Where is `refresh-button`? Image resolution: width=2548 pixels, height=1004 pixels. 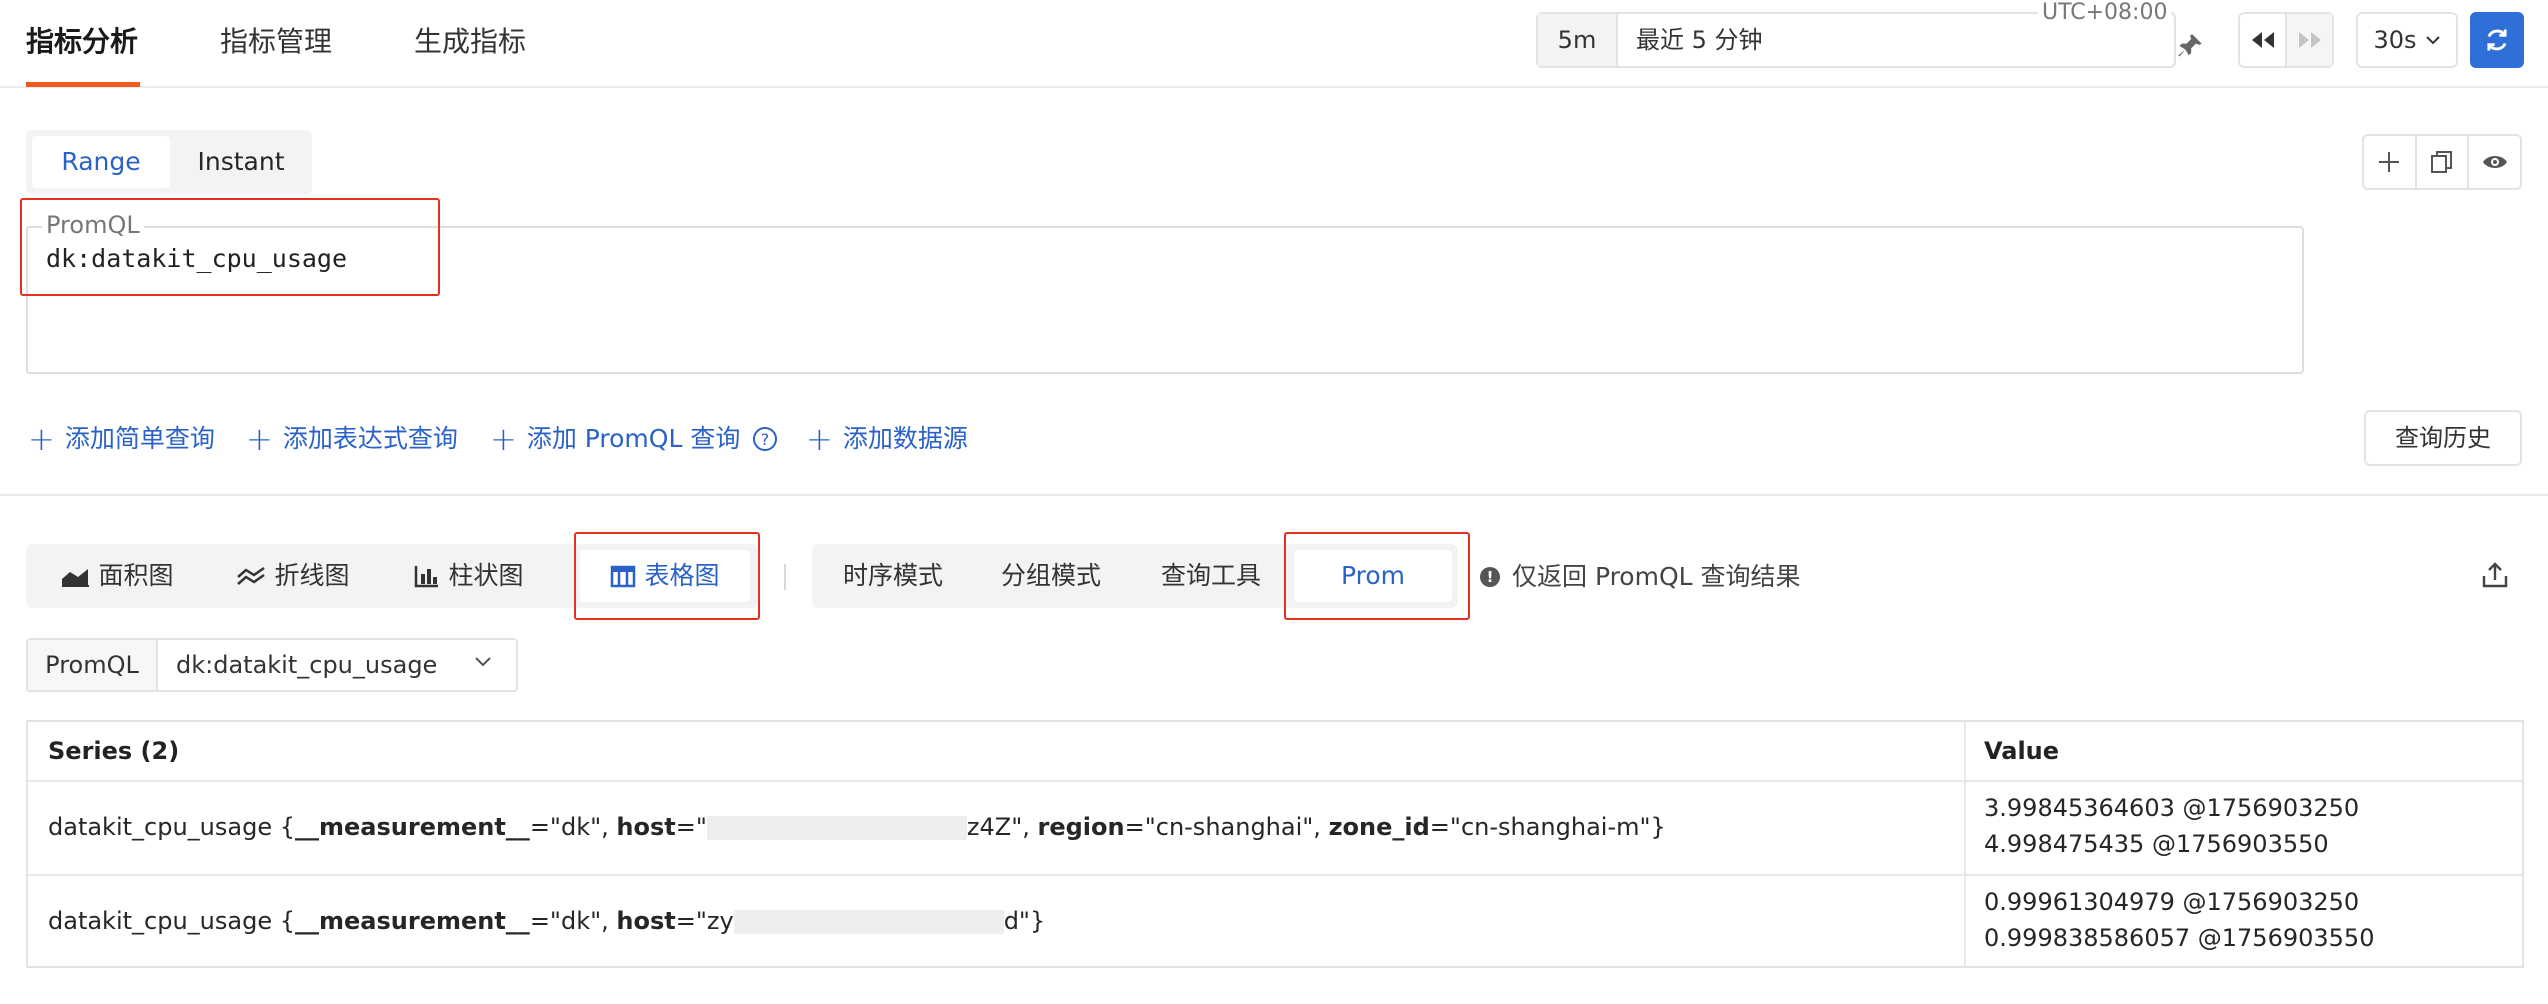
refresh-button is located at coordinates (2497, 40).